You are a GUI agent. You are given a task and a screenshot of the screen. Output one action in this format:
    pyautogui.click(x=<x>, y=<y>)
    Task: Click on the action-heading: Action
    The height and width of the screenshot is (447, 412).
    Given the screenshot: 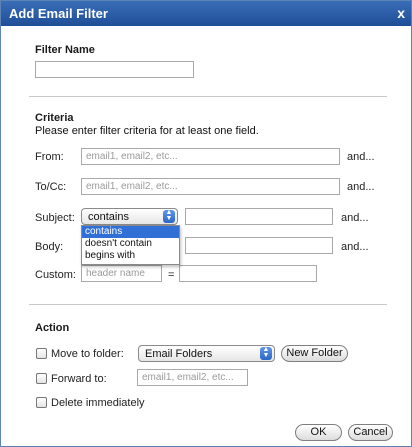 What is the action you would take?
    pyautogui.click(x=52, y=328)
    